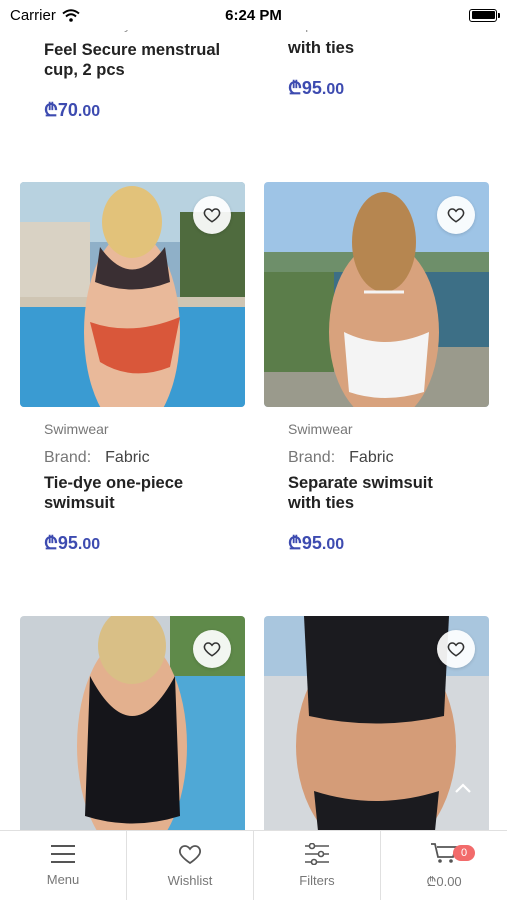 Image resolution: width=507 pixels, height=900 pixels. Describe the element at coordinates (132, 60) in the screenshot. I see `product-title: Feel Secure menstrual cup, 2 pcs` at that location.